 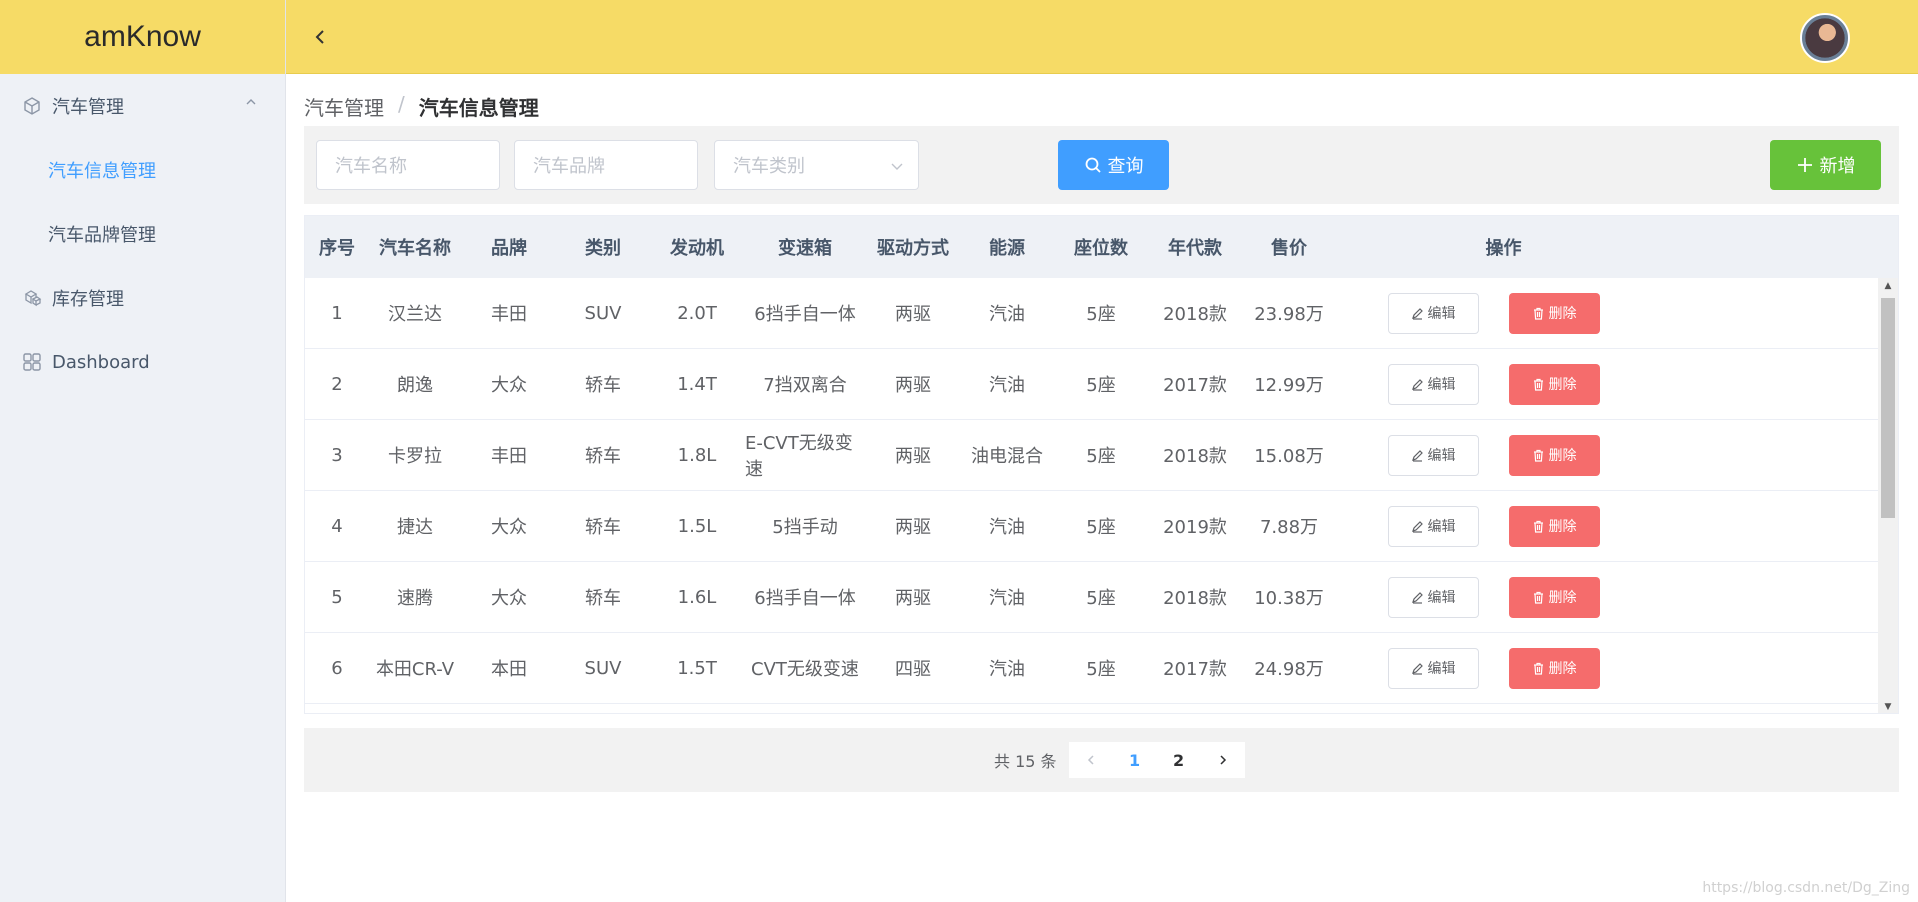 I want to click on car-name-input: 汽车名称, so click(x=408, y=165).